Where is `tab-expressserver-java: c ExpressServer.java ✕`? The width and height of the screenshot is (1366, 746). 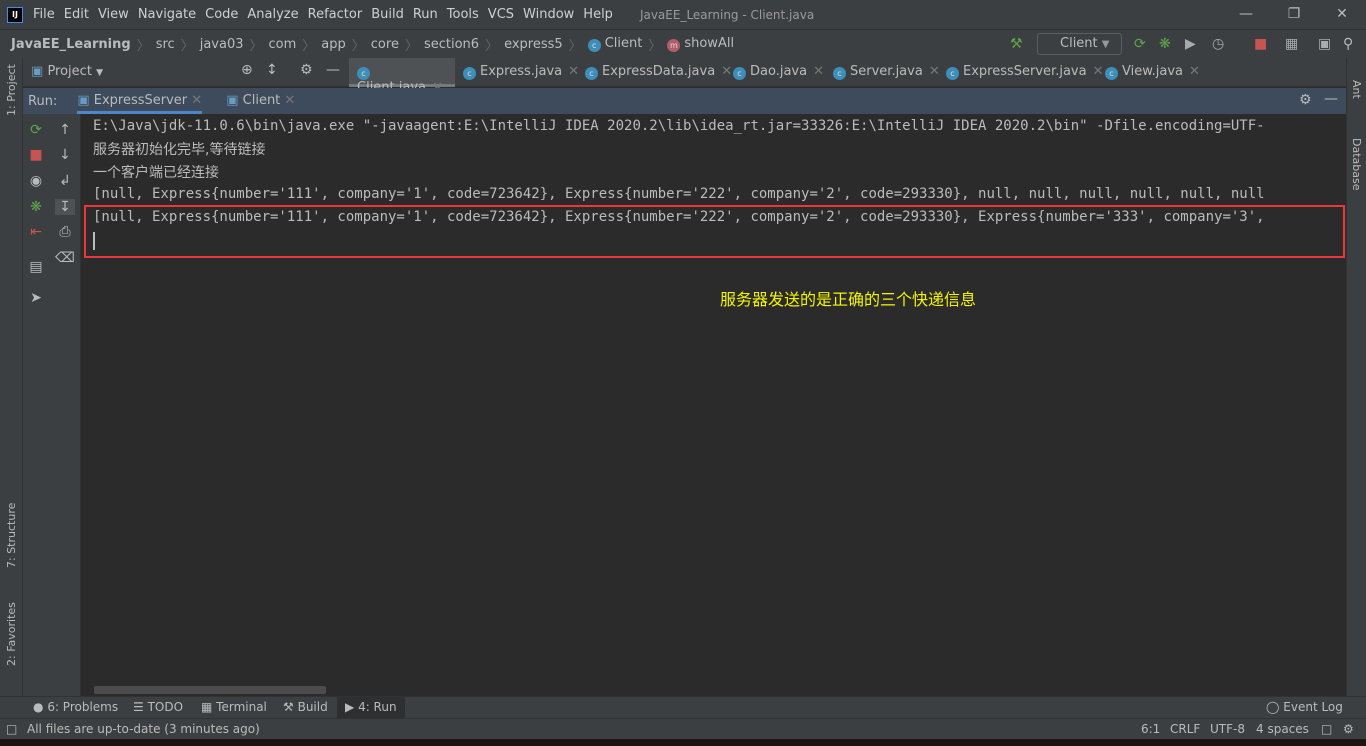 tab-expressserver-java: c ExpressServer.java ✕ is located at coordinates (1024, 72).